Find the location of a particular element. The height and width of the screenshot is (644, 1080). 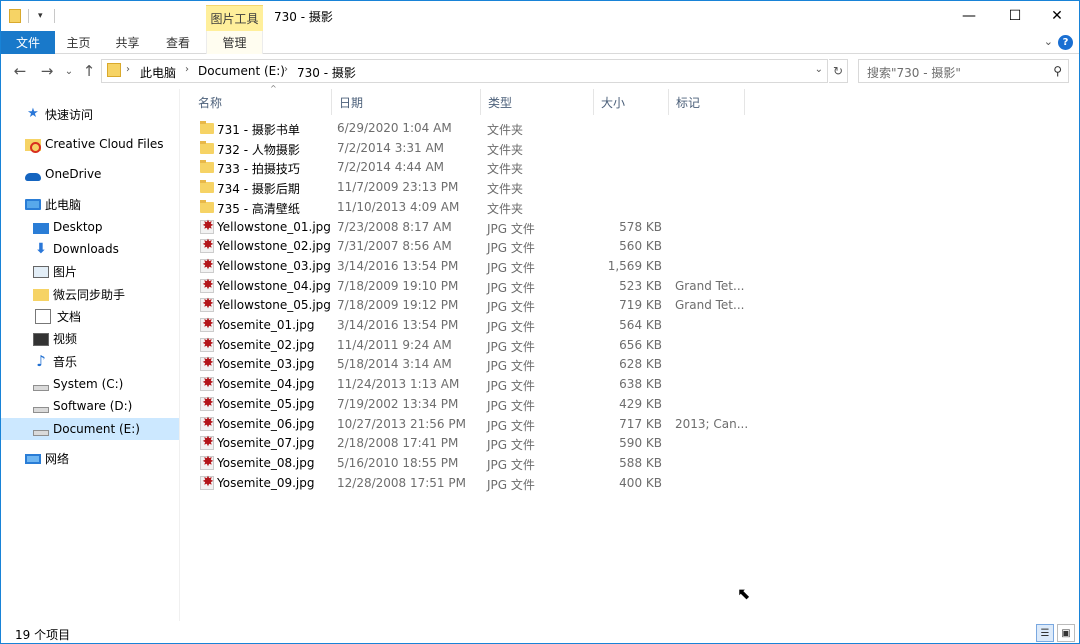

column-header-tags: 标记 is located at coordinates (707, 102).